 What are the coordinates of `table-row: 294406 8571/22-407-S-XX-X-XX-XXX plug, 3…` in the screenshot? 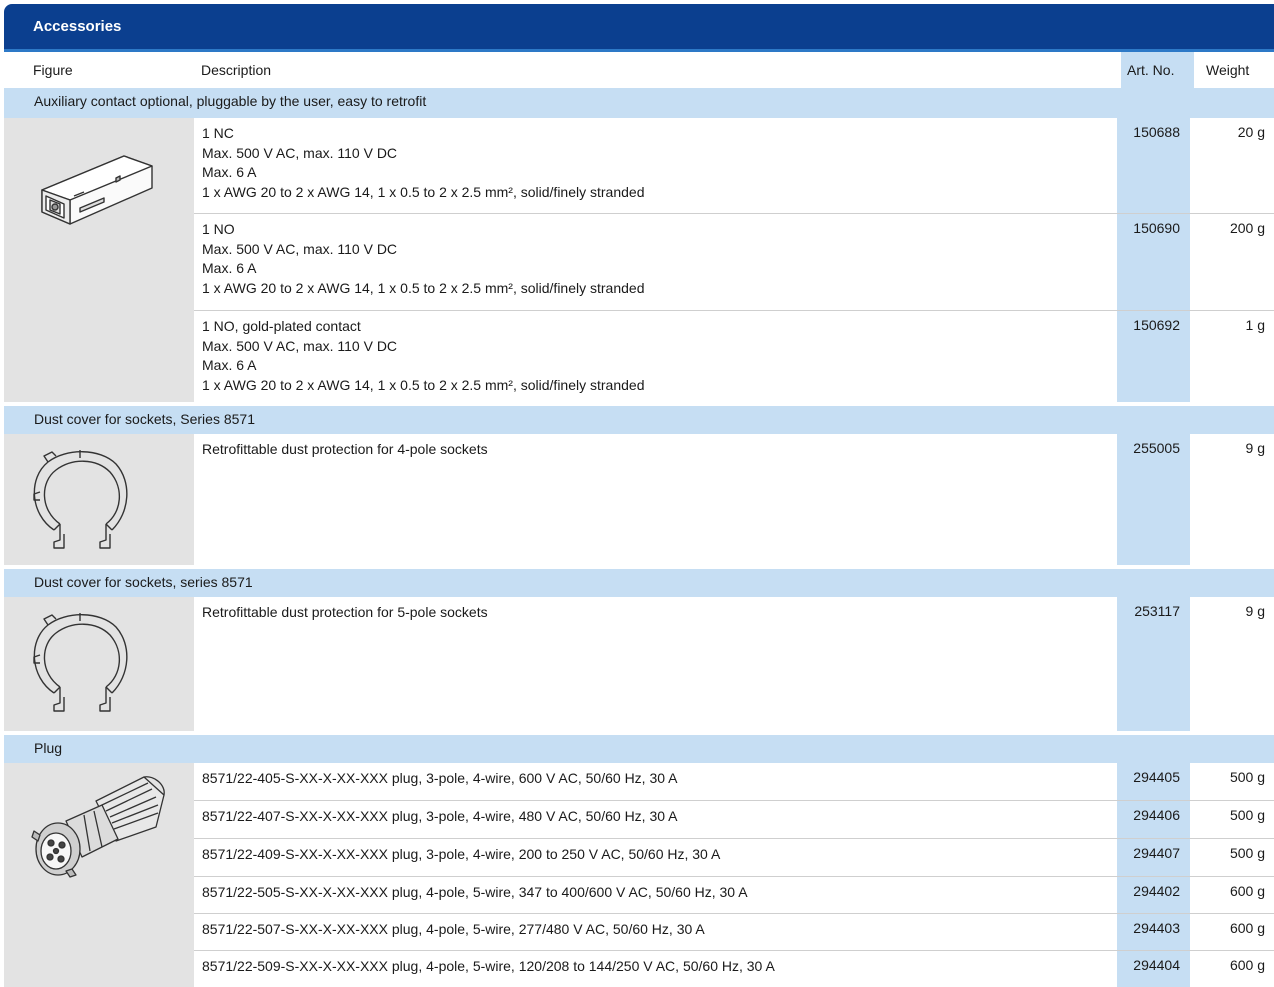 It's located at (734, 819).